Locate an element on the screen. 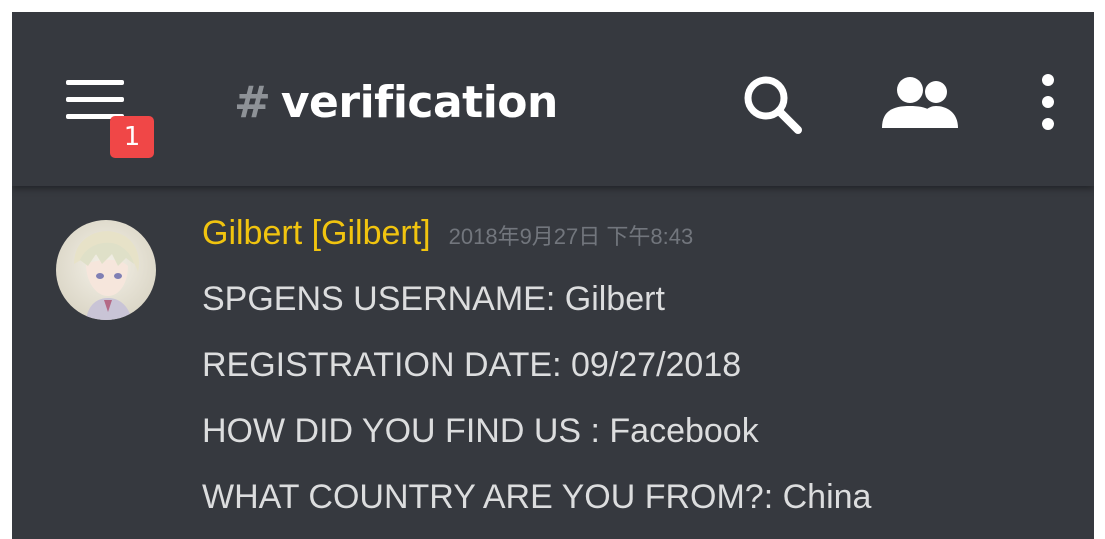 The image size is (1105, 539). channel-title: # verification is located at coordinates (396, 102).